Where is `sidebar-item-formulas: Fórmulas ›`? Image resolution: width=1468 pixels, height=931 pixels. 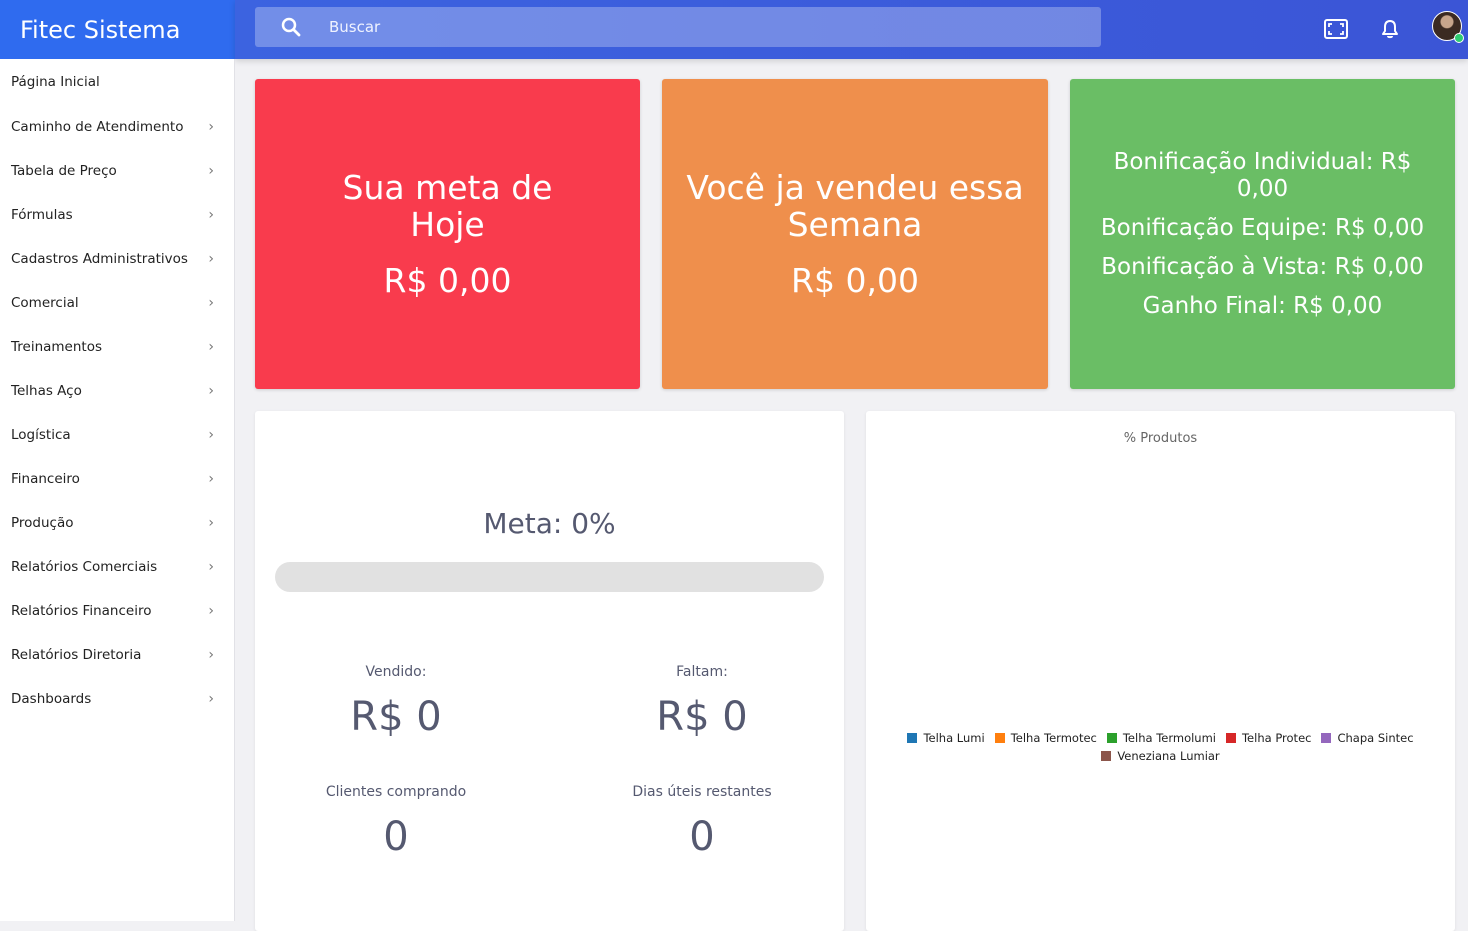 sidebar-item-formulas: Fórmulas › is located at coordinates (117, 215).